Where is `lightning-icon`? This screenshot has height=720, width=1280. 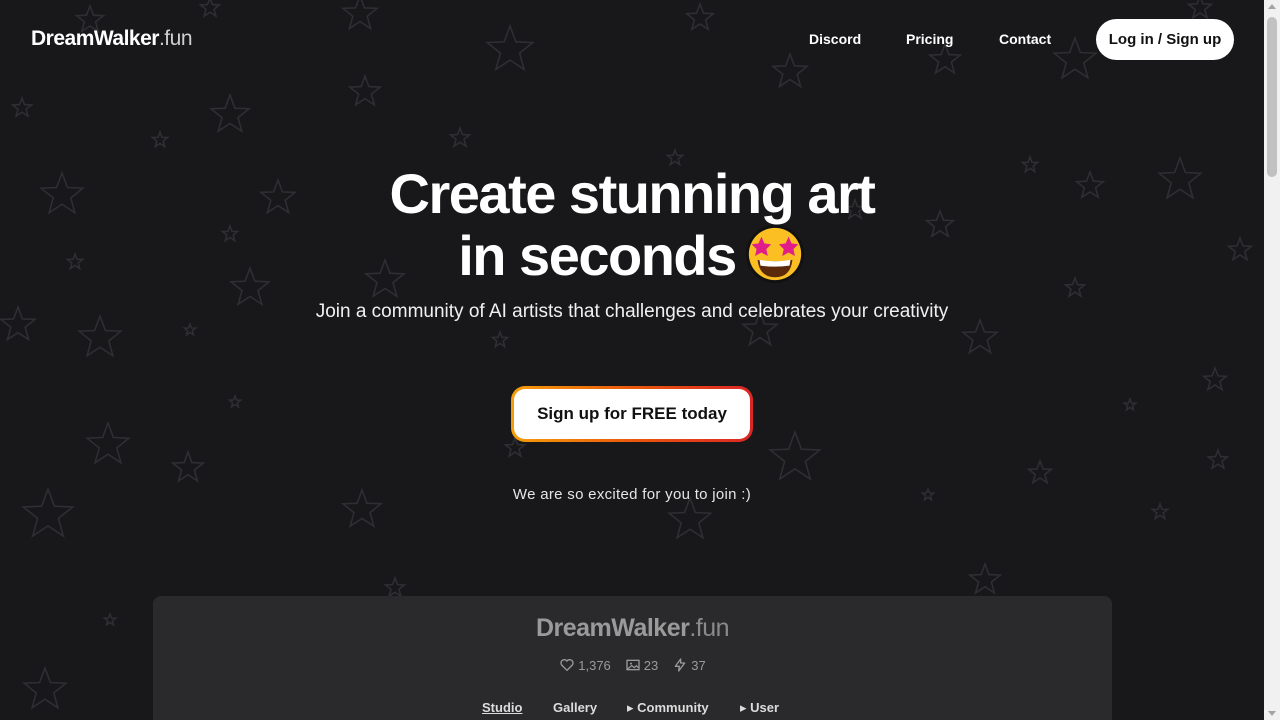 lightning-icon is located at coordinates (680, 665).